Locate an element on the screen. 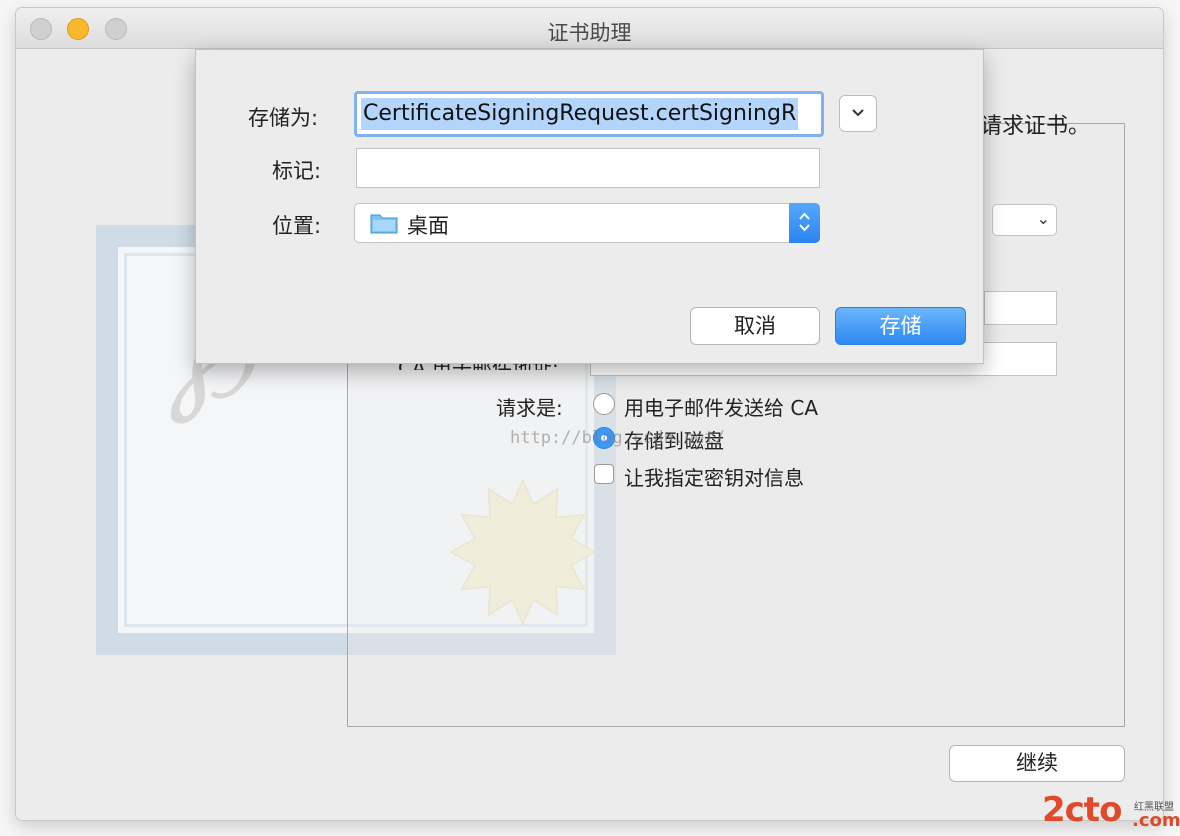 The width and height of the screenshot is (1180, 836). email-to-ca-label: 用电子邮件发送给 CA is located at coordinates (721, 406).